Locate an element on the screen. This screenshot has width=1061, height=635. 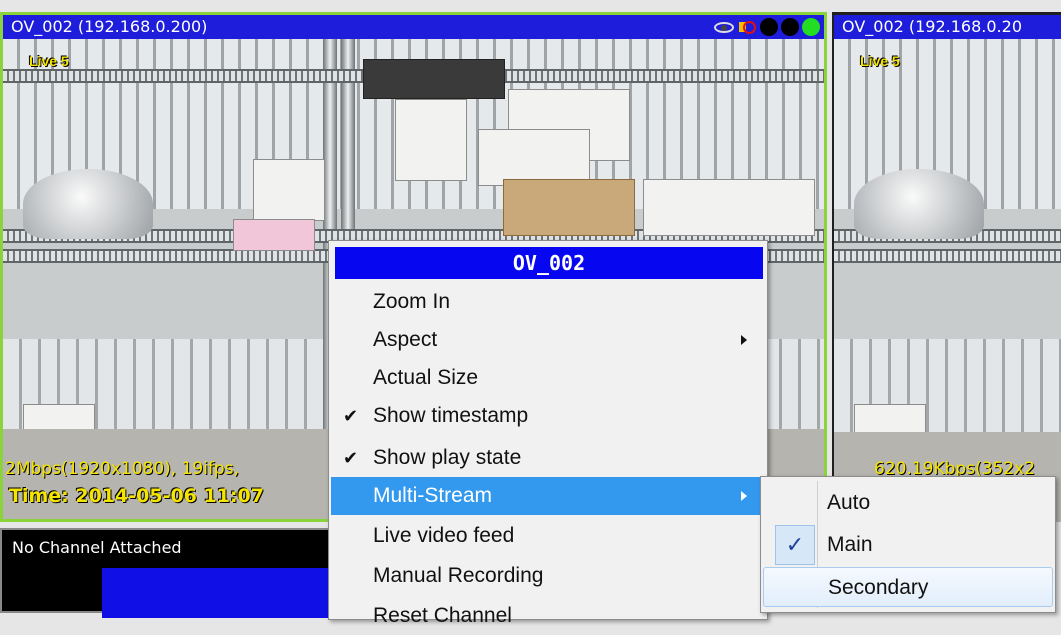
status-icons is located at coordinates (767, 27).